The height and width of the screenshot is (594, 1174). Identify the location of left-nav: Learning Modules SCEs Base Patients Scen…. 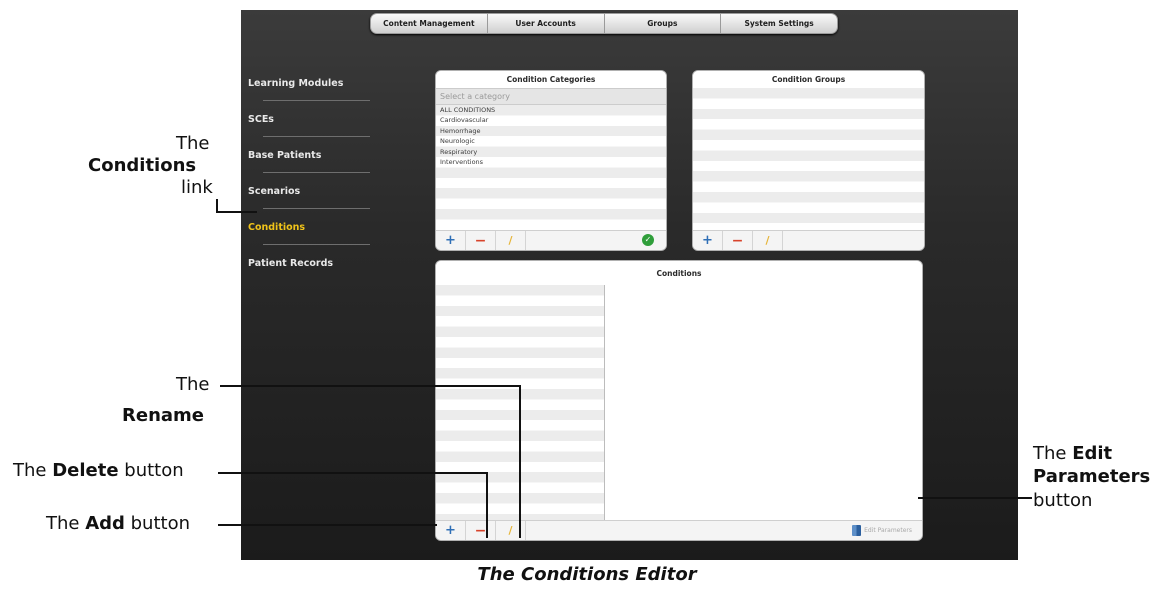
(309, 173).